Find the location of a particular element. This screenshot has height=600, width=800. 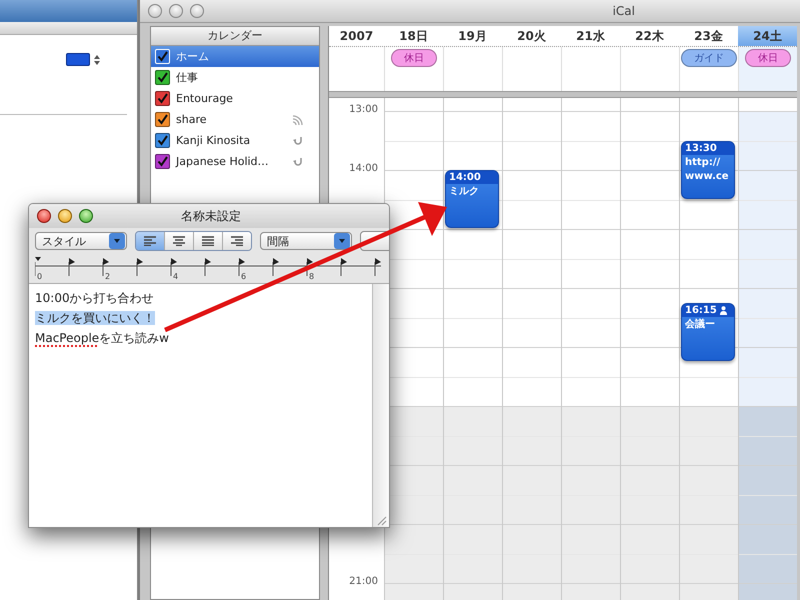

align-center-icon is located at coordinates (179, 241).